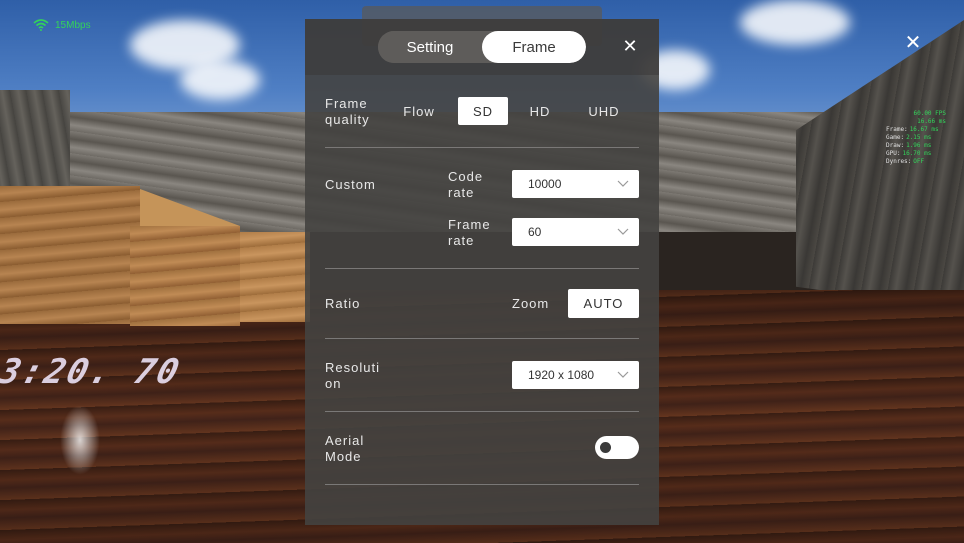 Image resolution: width=964 pixels, height=543 pixels. I want to click on auto-button: AUTO, so click(603, 303).